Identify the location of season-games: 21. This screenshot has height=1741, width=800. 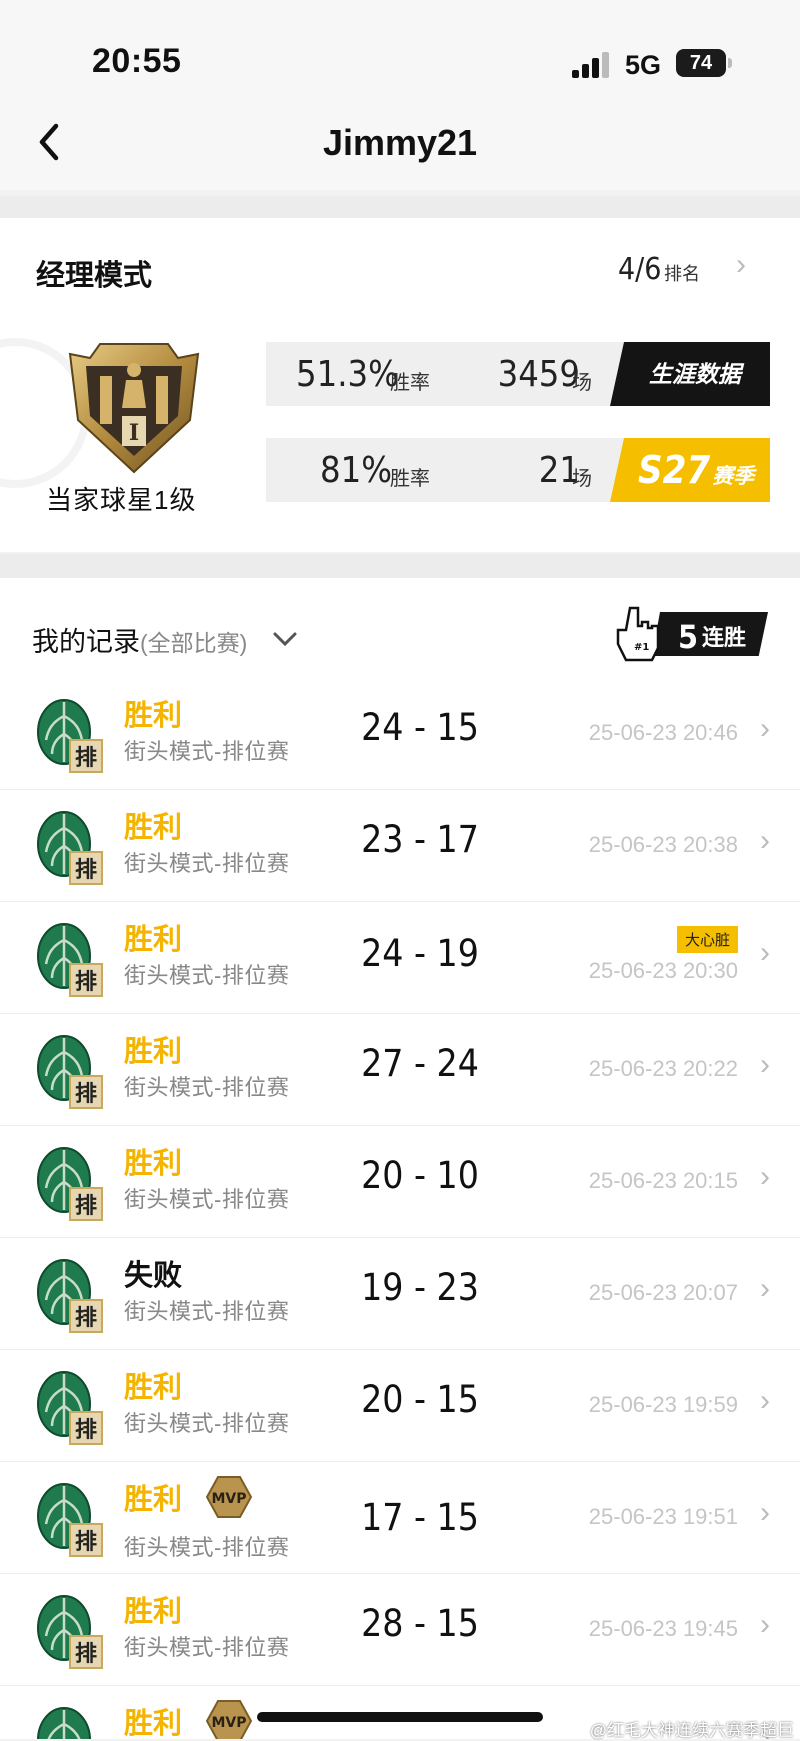
(559, 470).